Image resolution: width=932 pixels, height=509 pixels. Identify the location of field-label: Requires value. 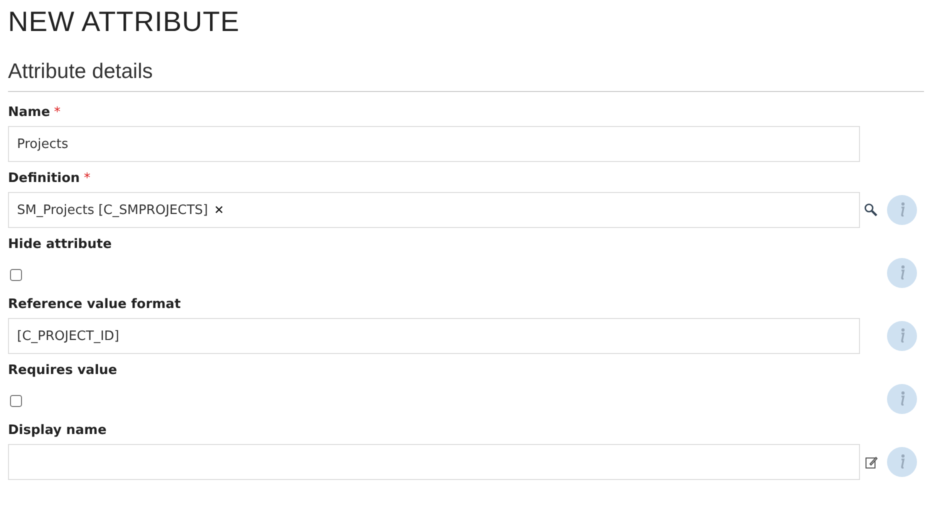
(63, 371).